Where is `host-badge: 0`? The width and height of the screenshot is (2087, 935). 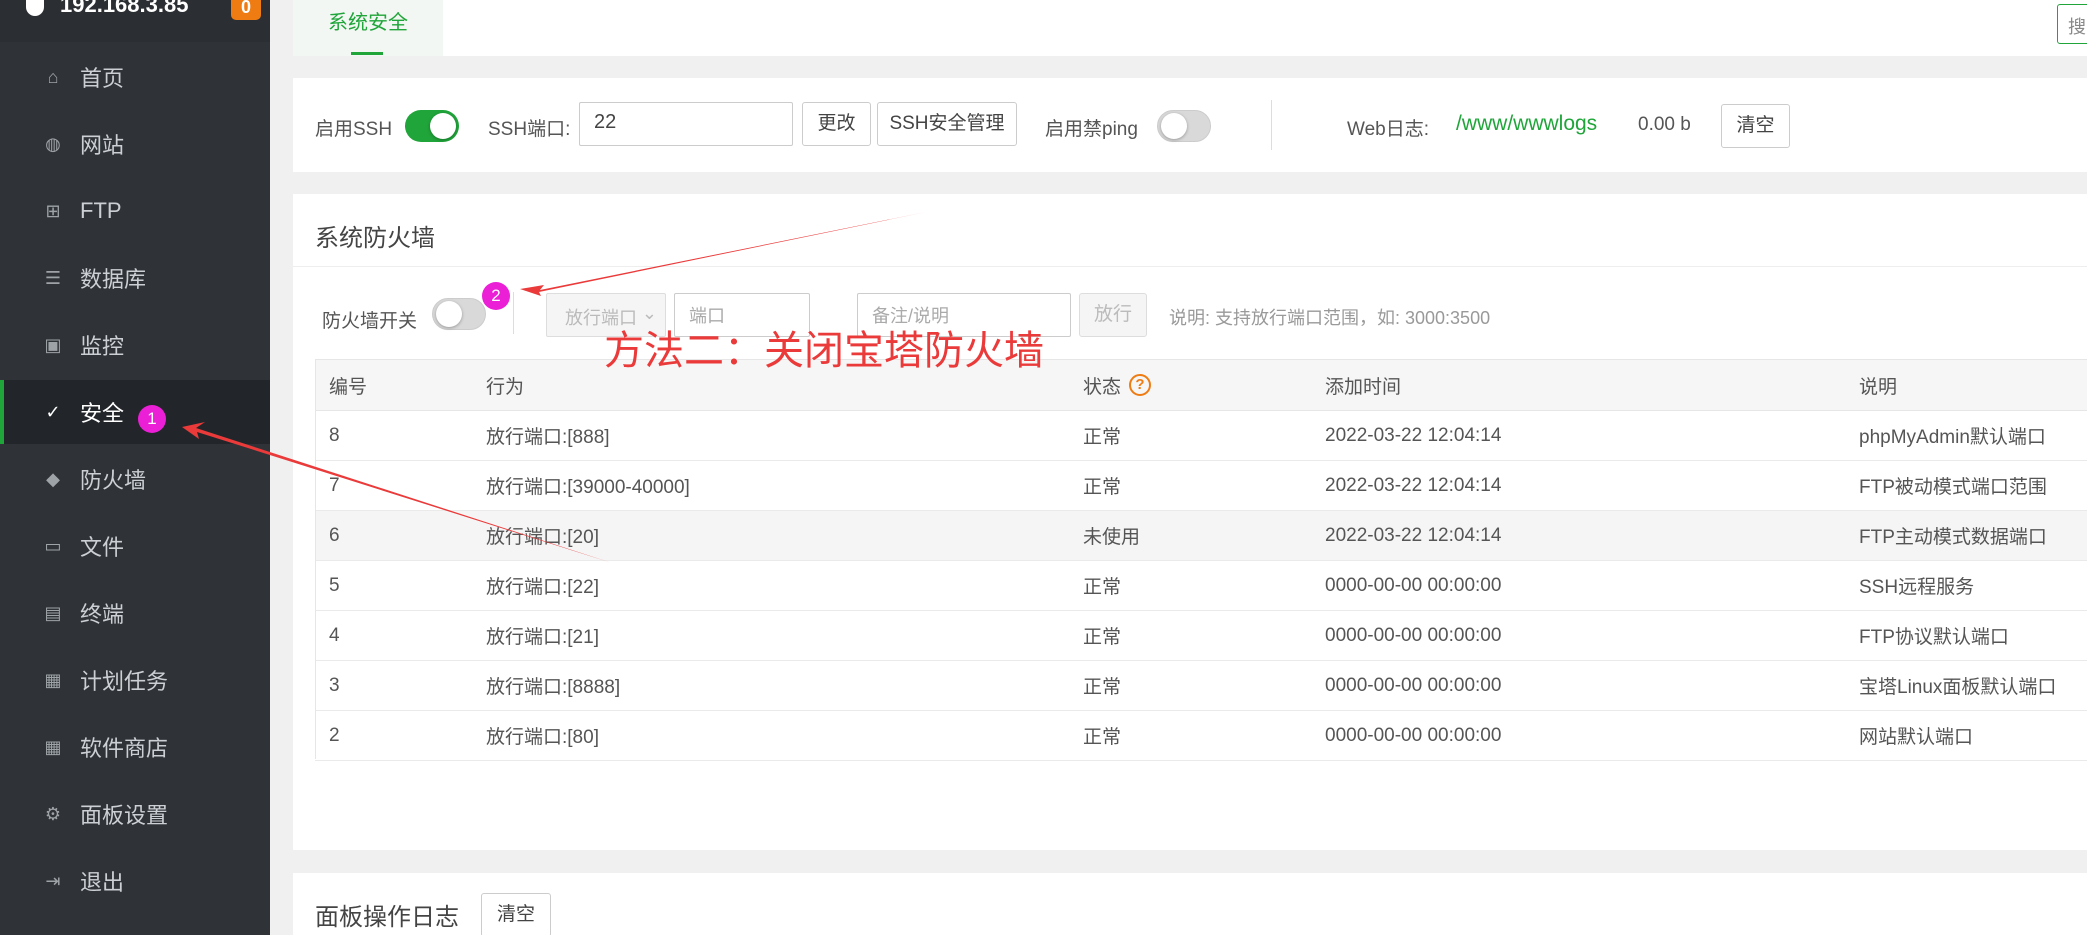
host-badge: 0 is located at coordinates (246, 10).